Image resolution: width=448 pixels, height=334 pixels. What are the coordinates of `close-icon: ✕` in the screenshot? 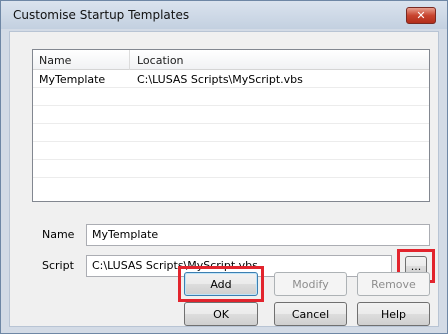 It's located at (421, 15).